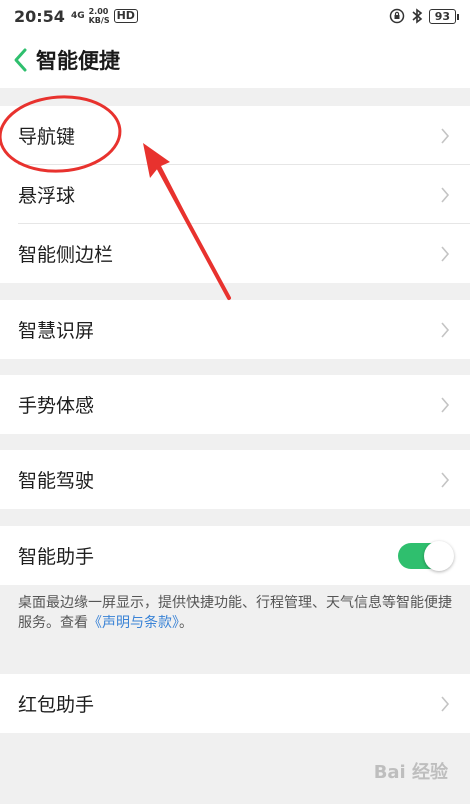  I want to click on back-button, so click(22, 60).